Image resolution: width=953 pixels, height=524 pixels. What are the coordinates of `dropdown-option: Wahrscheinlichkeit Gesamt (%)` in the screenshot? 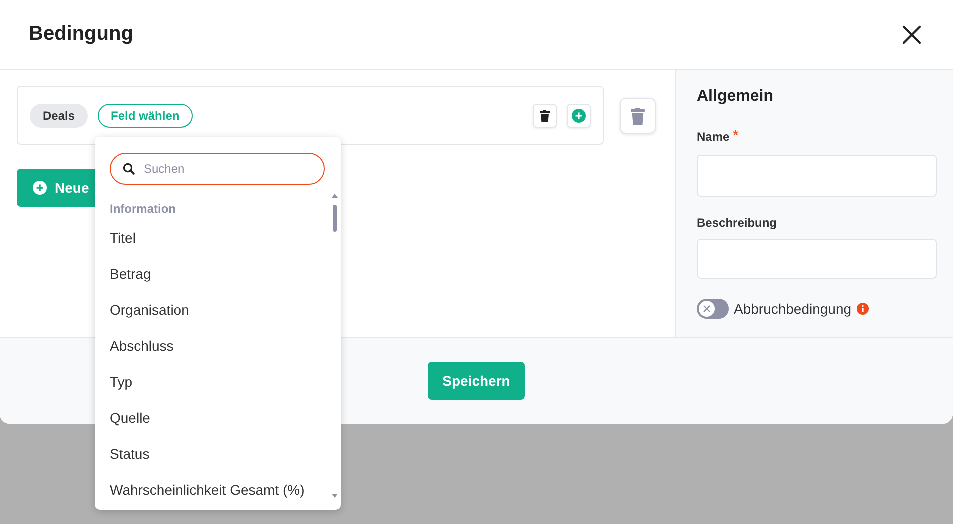 It's located at (215, 490).